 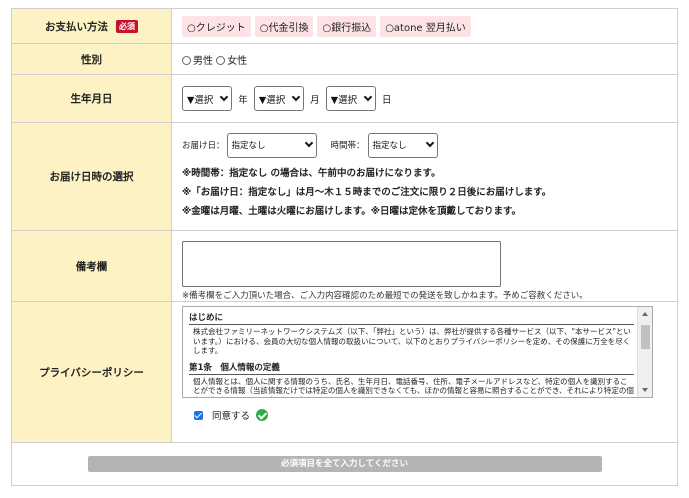 What do you see at coordinates (91, 59) in the screenshot?
I see `gender-label: 性別` at bounding box center [91, 59].